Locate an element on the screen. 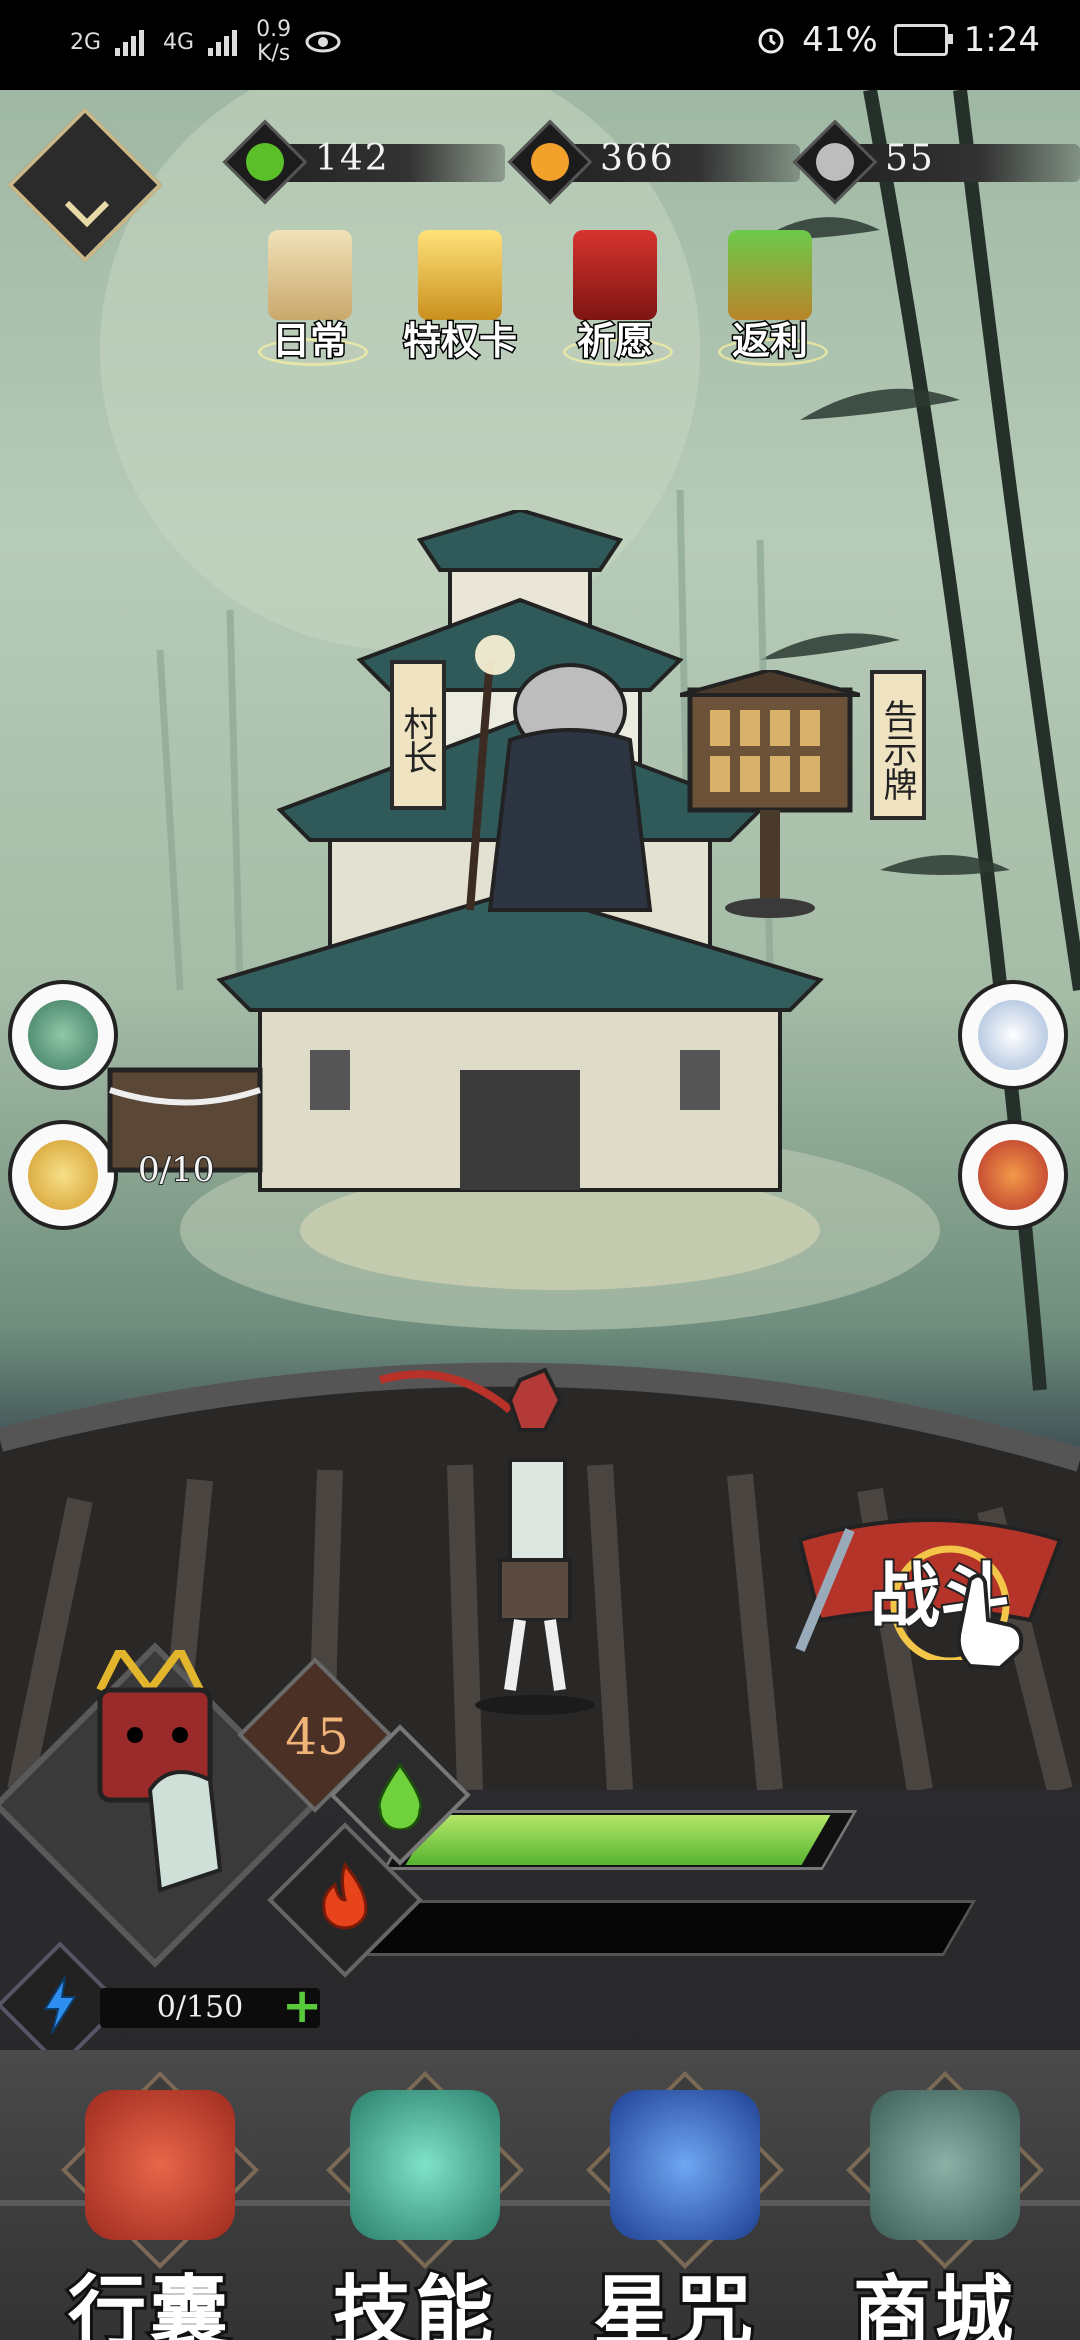 This screenshot has height=2340, width=1080. daily-button: 日常 is located at coordinates (310, 300).